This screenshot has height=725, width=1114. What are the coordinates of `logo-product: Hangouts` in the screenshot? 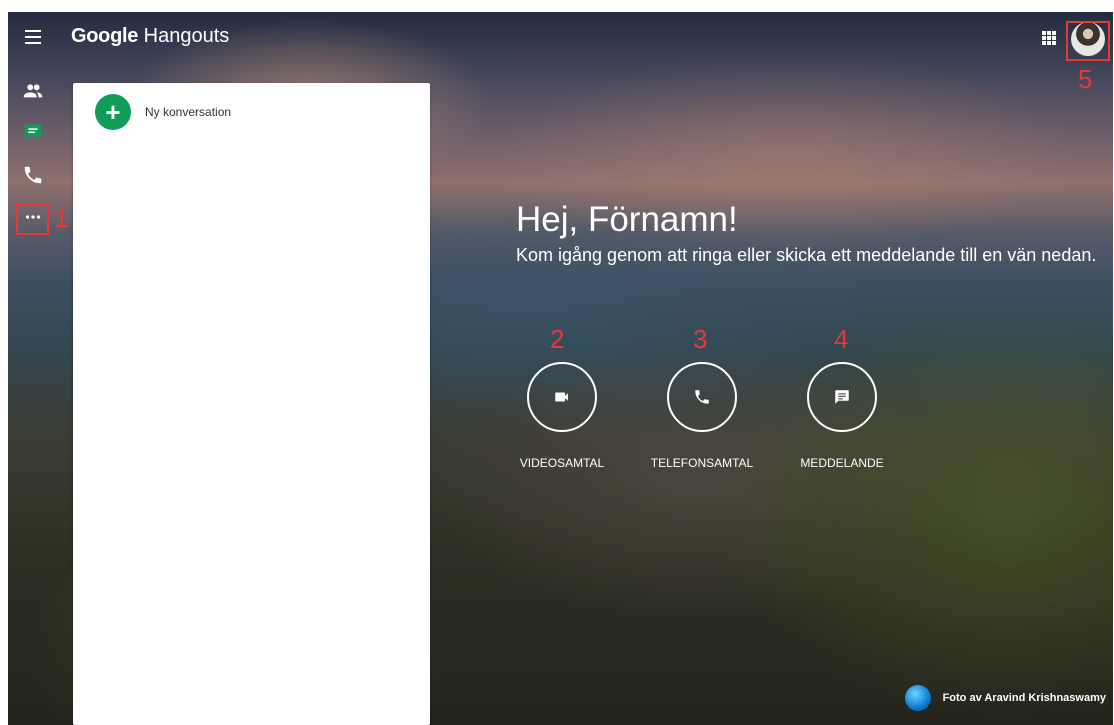 It's located at (186, 36).